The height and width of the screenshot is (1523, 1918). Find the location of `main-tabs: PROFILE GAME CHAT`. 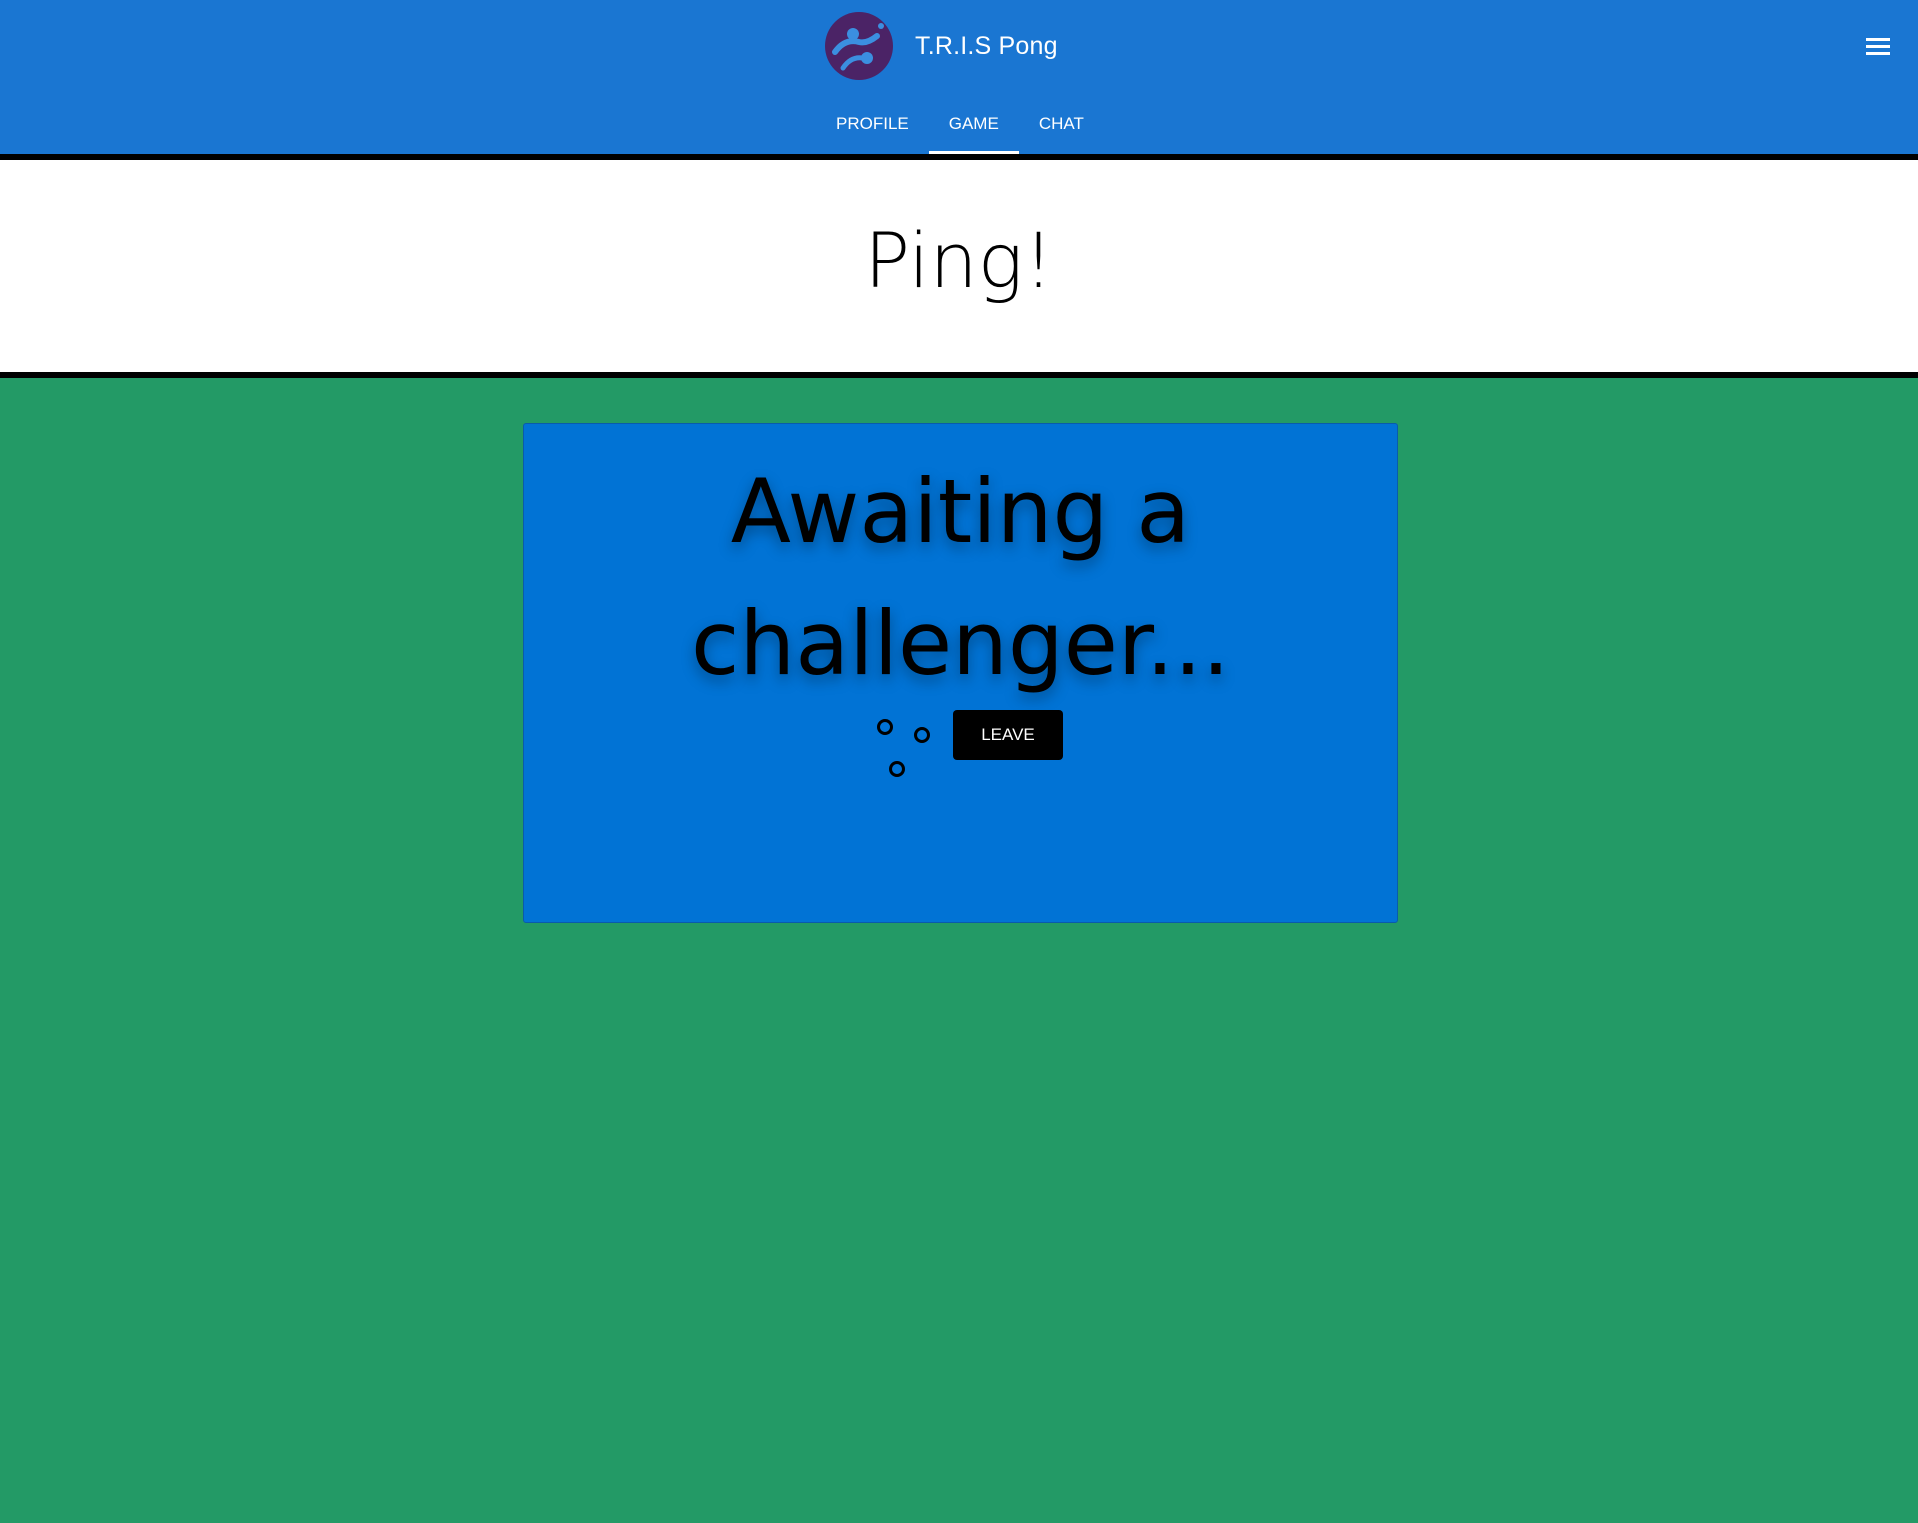

main-tabs: PROFILE GAME CHAT is located at coordinates (960, 127).